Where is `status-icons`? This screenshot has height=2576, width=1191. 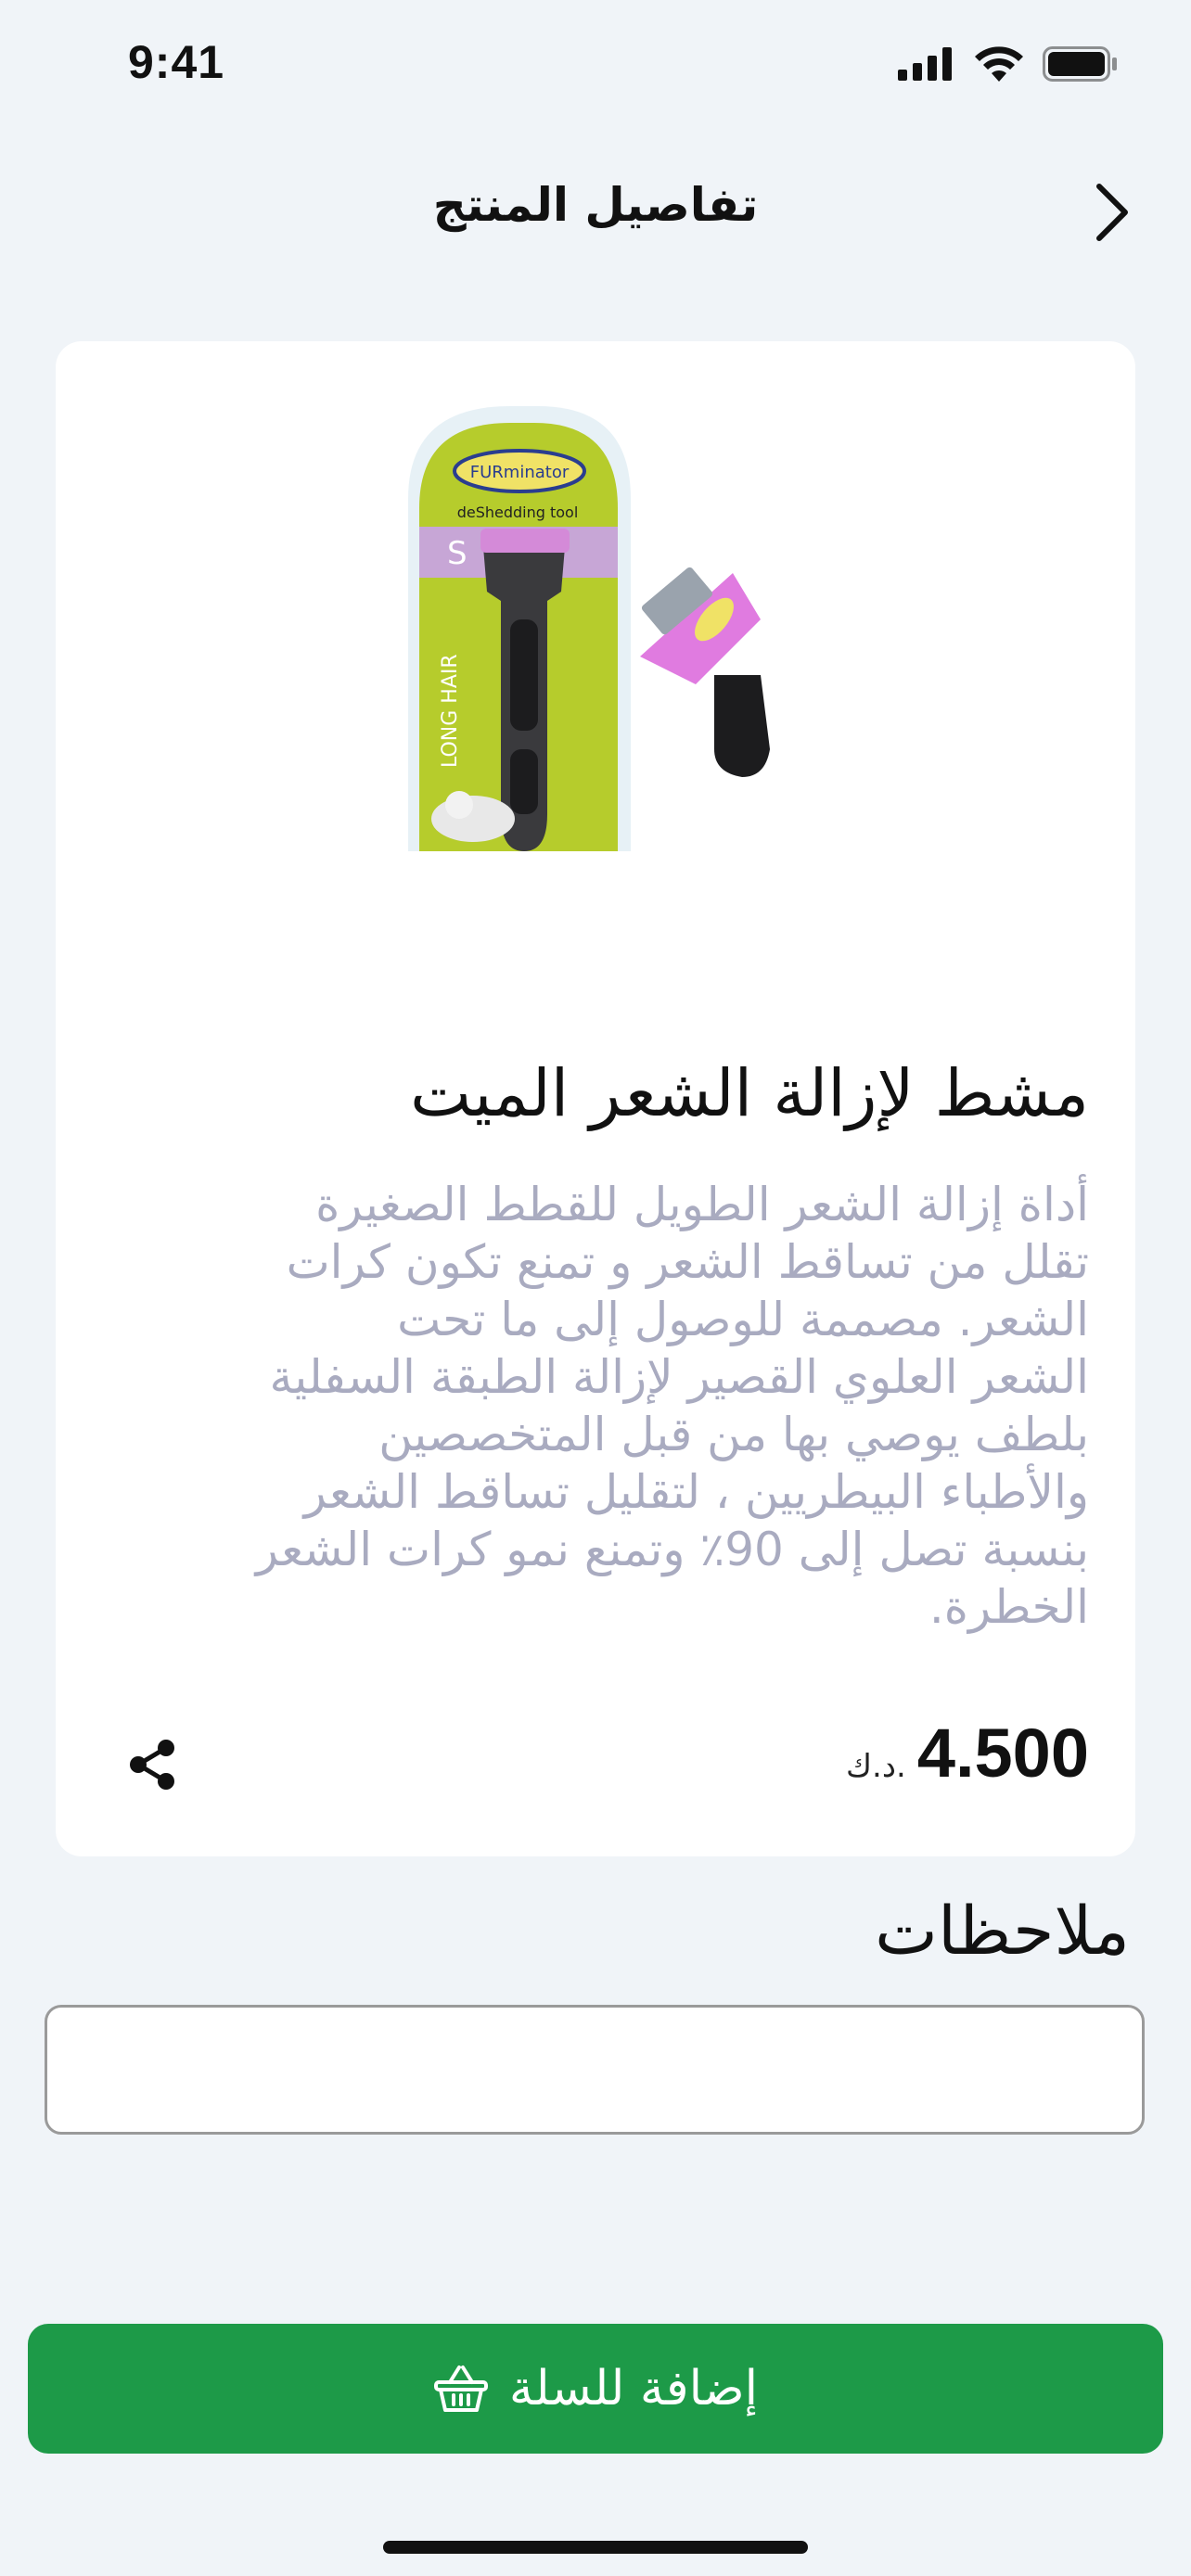 status-icons is located at coordinates (1008, 64).